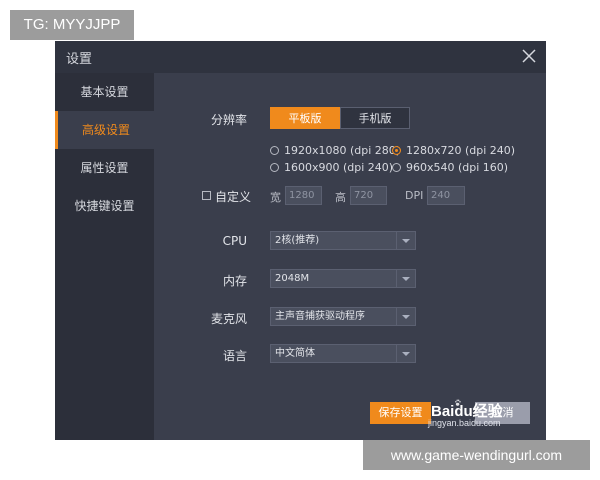 The image size is (600, 480). What do you see at coordinates (343, 240) in the screenshot?
I see `cpu-select: 2核(推荐)` at bounding box center [343, 240].